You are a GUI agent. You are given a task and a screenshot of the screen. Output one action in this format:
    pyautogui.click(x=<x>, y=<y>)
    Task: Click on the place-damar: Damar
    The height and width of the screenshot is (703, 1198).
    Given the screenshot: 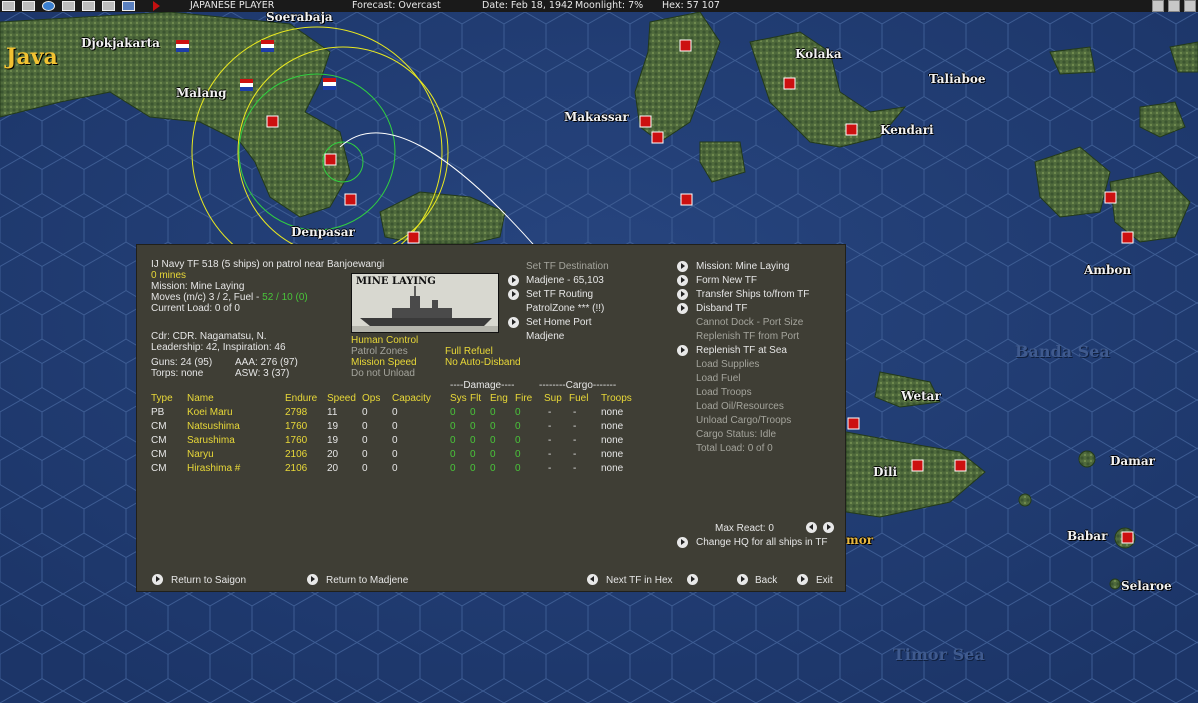 What is the action you would take?
    pyautogui.click(x=1132, y=461)
    